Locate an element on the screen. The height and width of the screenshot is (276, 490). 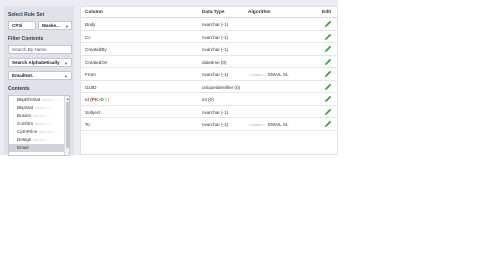
column-name: GUID is located at coordinates (91, 87).